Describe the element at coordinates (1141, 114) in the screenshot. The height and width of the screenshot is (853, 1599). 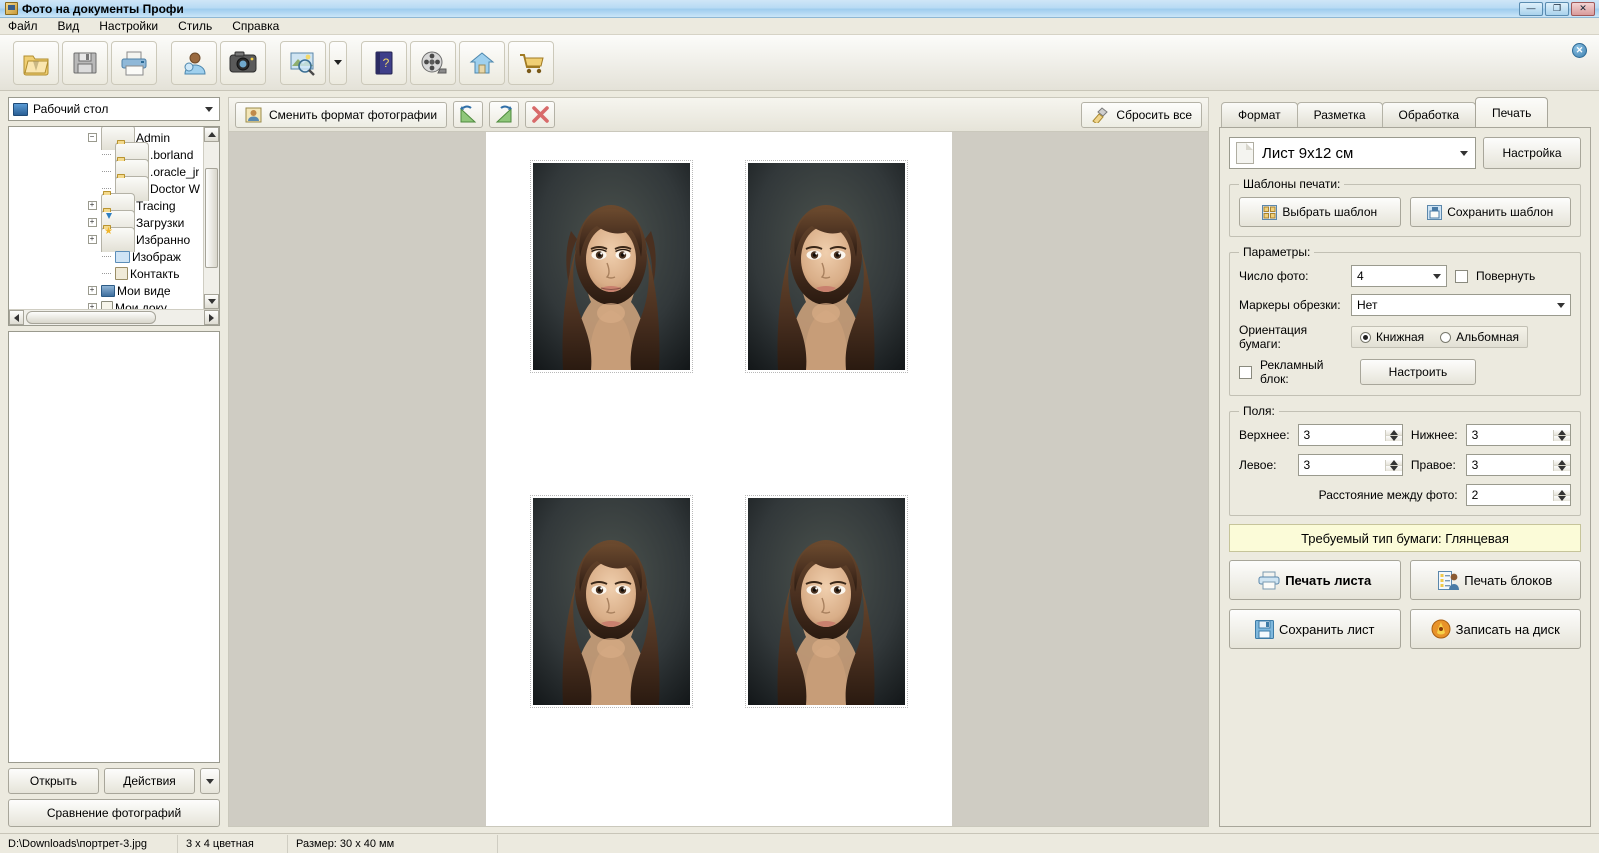
I see `reset-all-button: Сбросить все` at that location.